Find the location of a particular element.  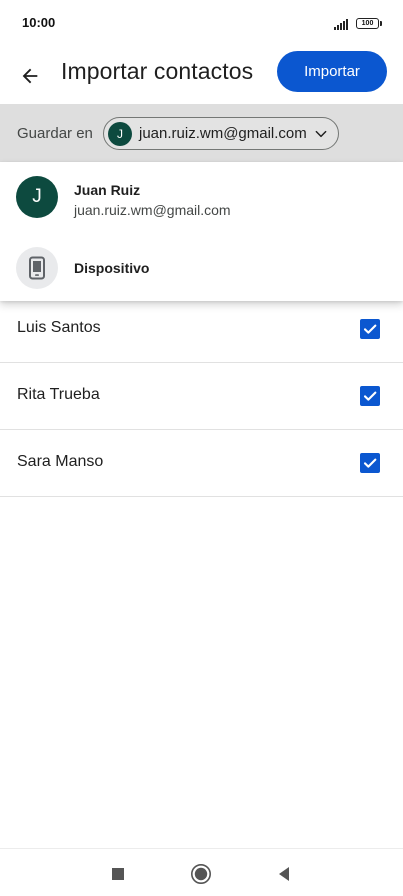

import-button: Importar is located at coordinates (332, 71).